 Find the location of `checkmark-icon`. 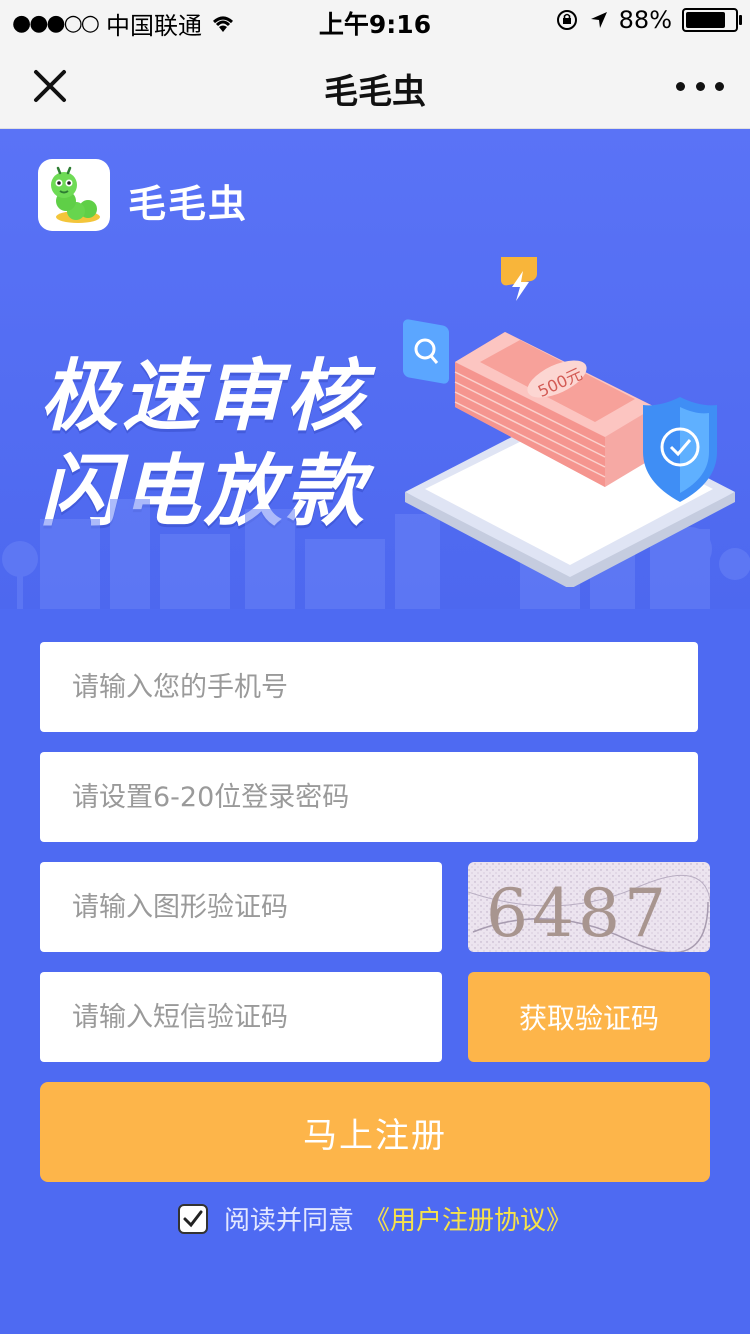

checkmark-icon is located at coordinates (193, 1218).